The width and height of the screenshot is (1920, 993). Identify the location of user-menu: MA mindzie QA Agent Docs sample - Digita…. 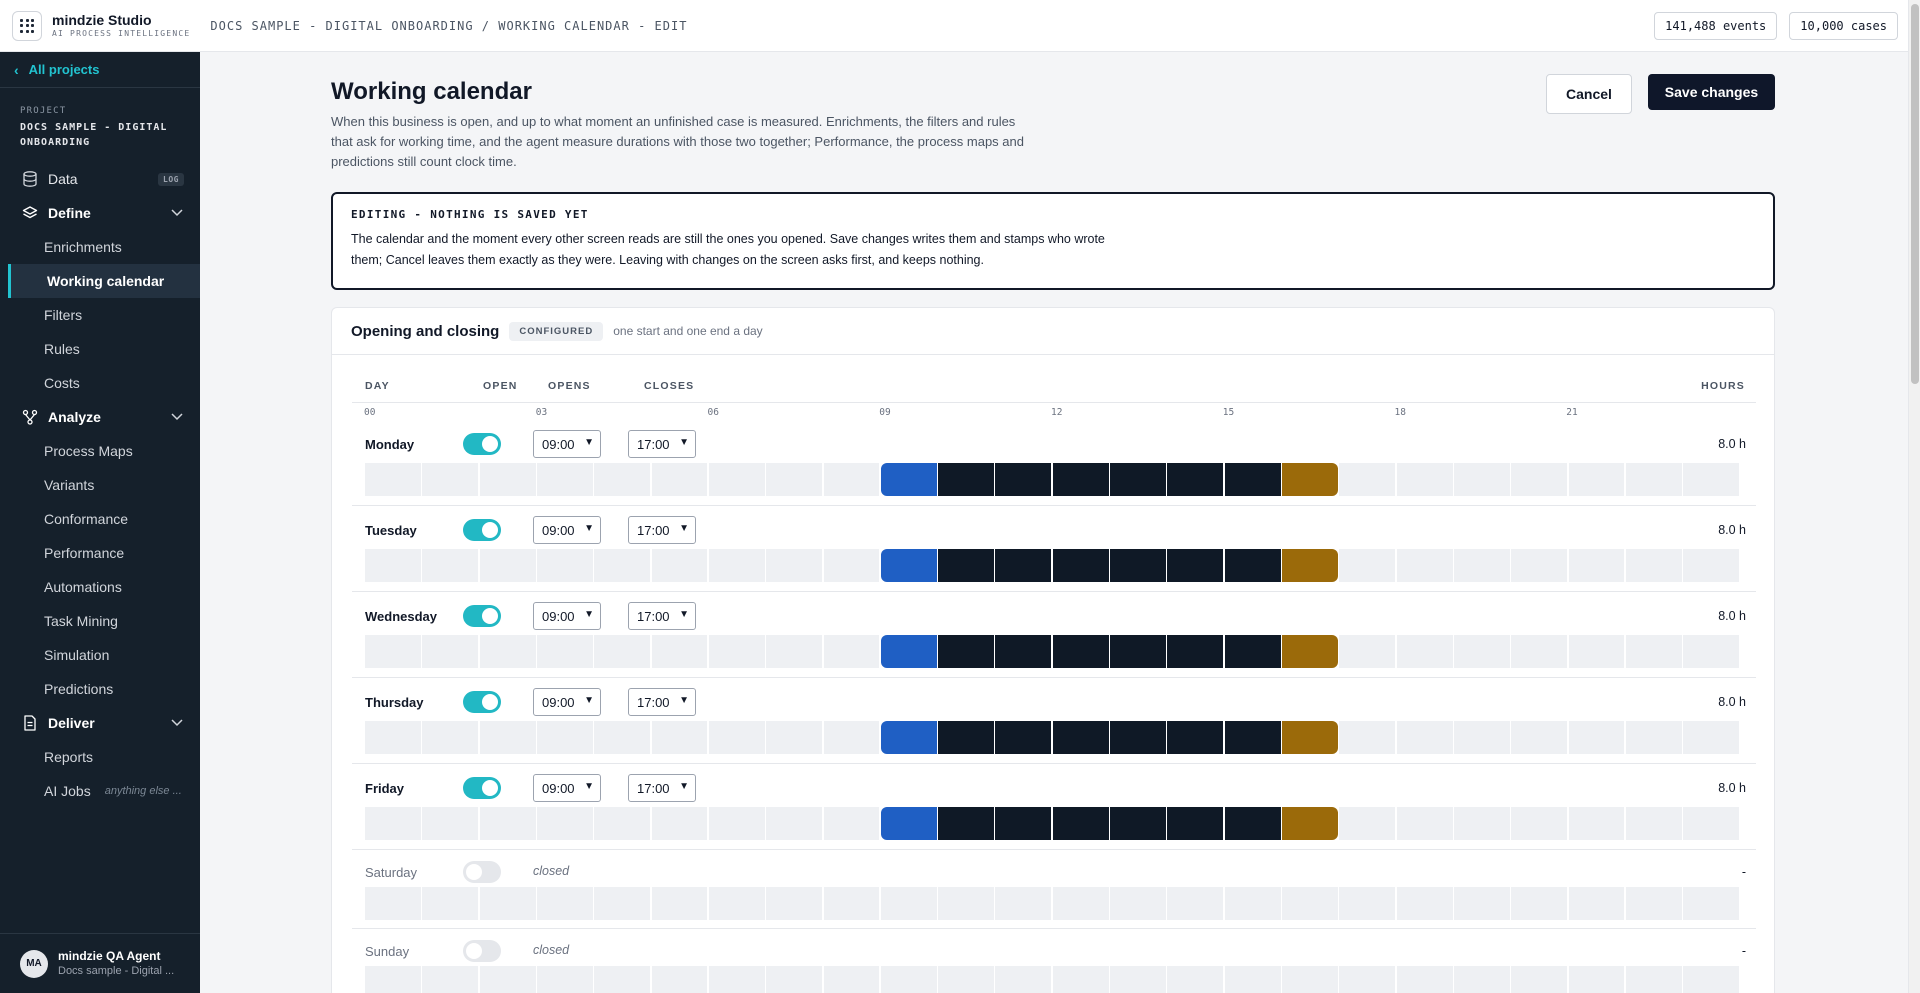
(100, 963).